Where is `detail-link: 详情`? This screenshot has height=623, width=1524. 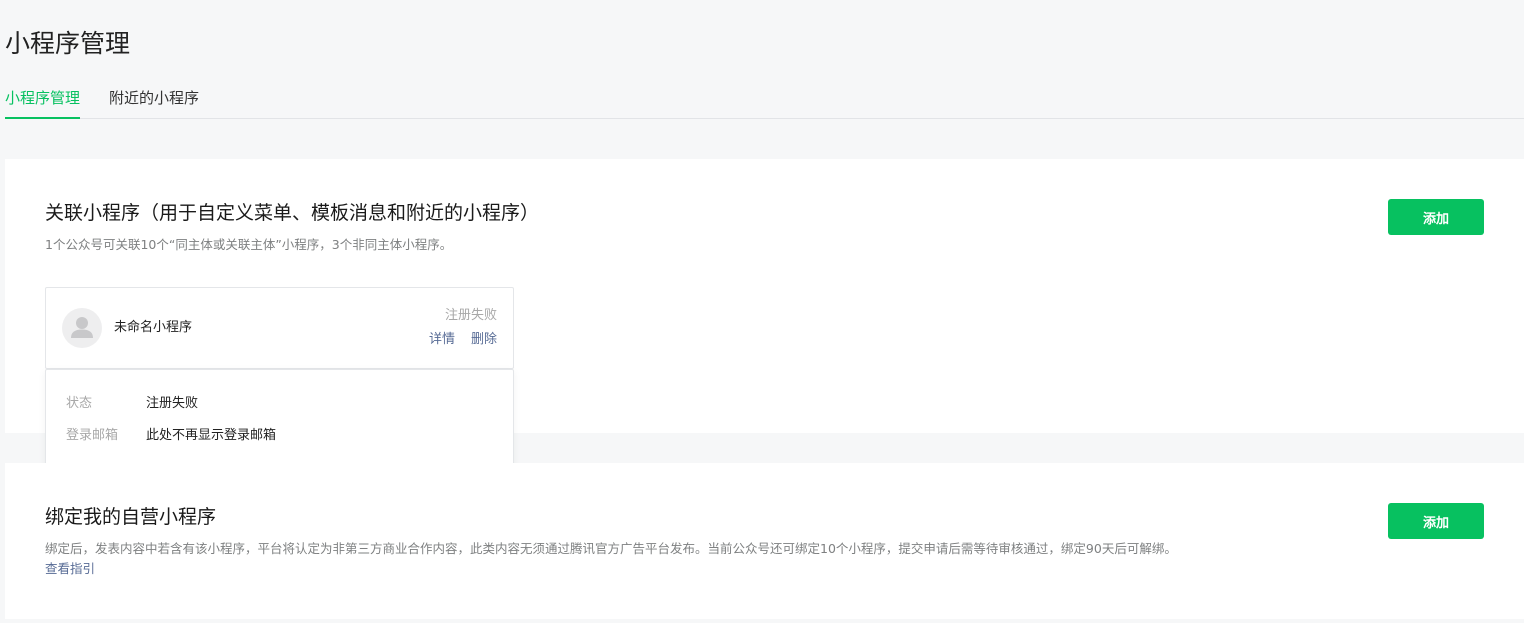 detail-link: 详情 is located at coordinates (442, 339).